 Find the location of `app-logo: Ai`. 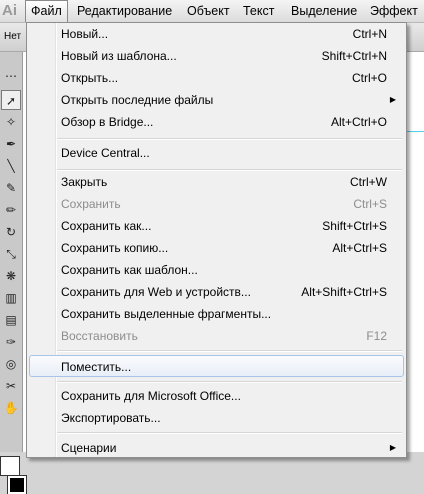

app-logo: Ai is located at coordinates (9, 10).